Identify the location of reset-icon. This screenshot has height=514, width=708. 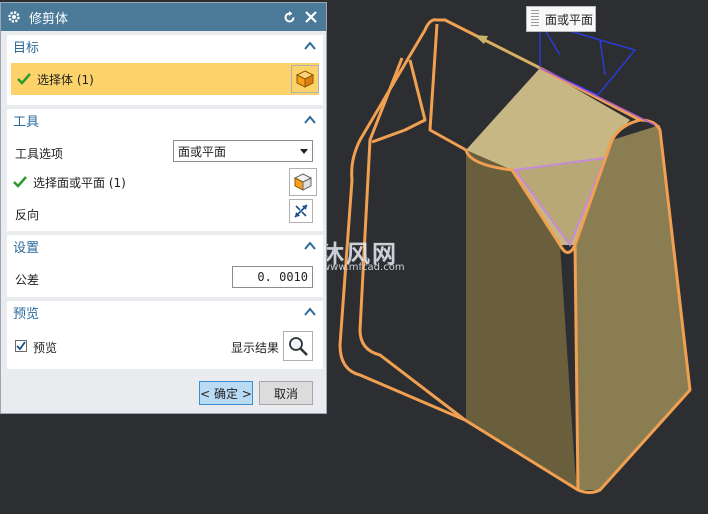
(289, 17).